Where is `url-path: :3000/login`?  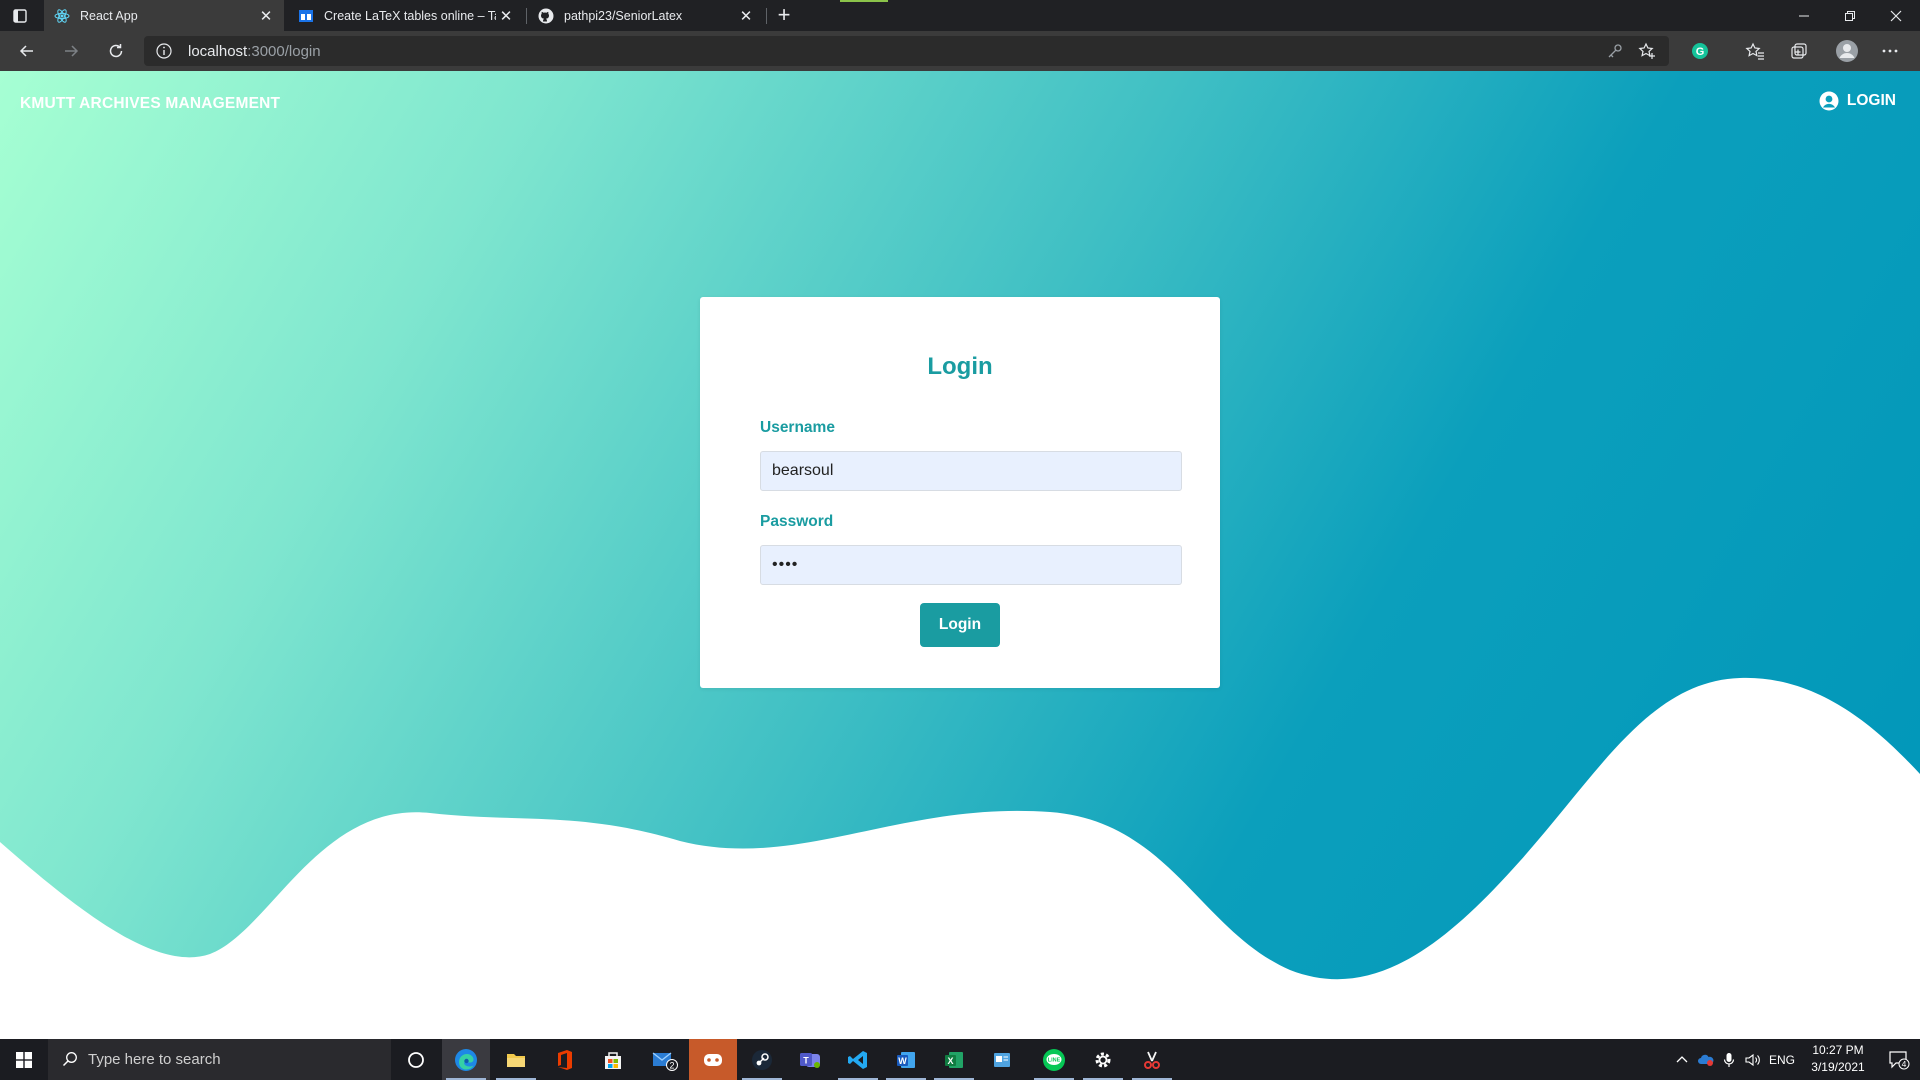 url-path: :3000/login is located at coordinates (284, 51).